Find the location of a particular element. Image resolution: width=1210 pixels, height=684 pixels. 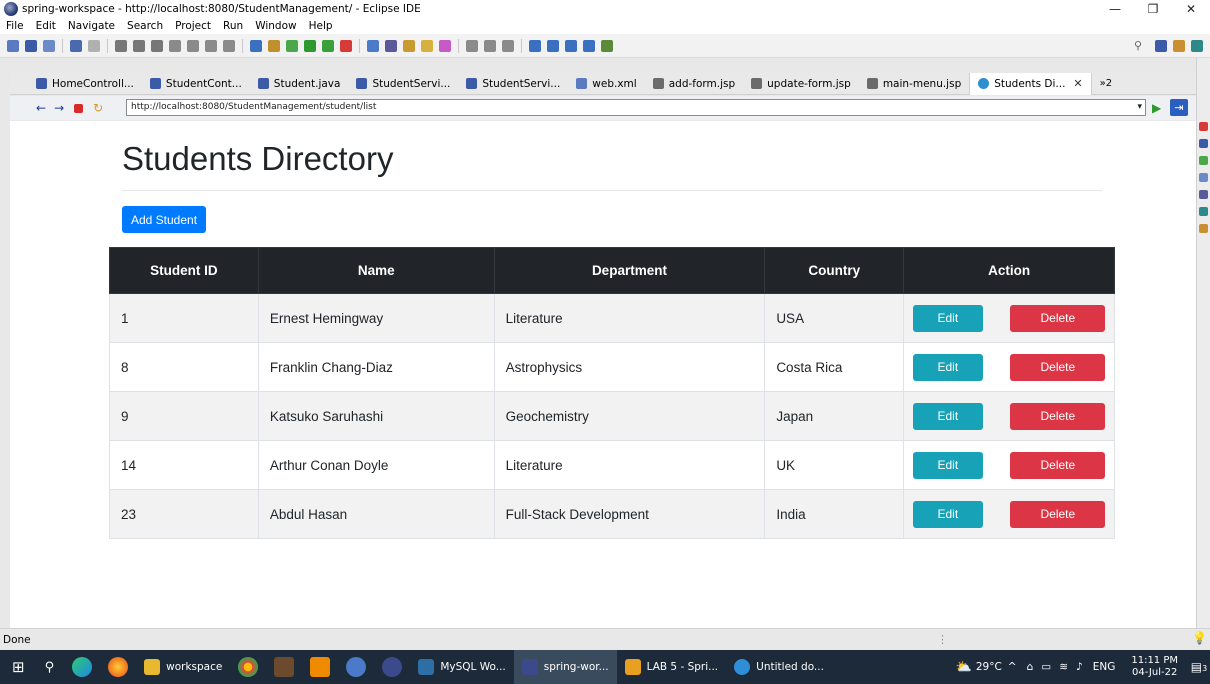

notification-center: ▤3 is located at coordinates (1199, 667).